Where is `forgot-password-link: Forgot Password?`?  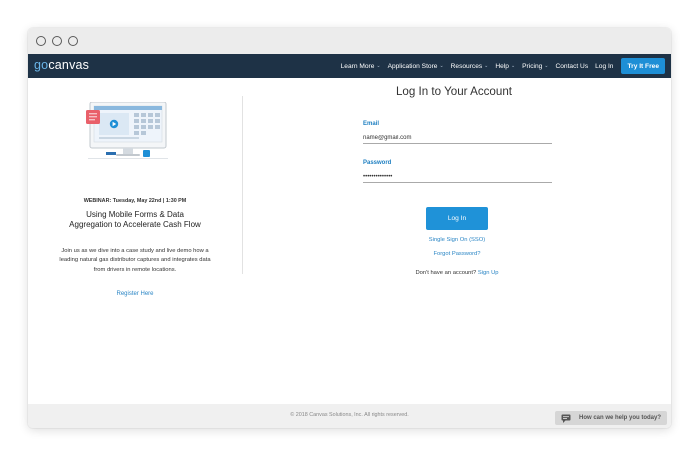
forgot-password-link: Forgot Password? is located at coordinates (457, 254).